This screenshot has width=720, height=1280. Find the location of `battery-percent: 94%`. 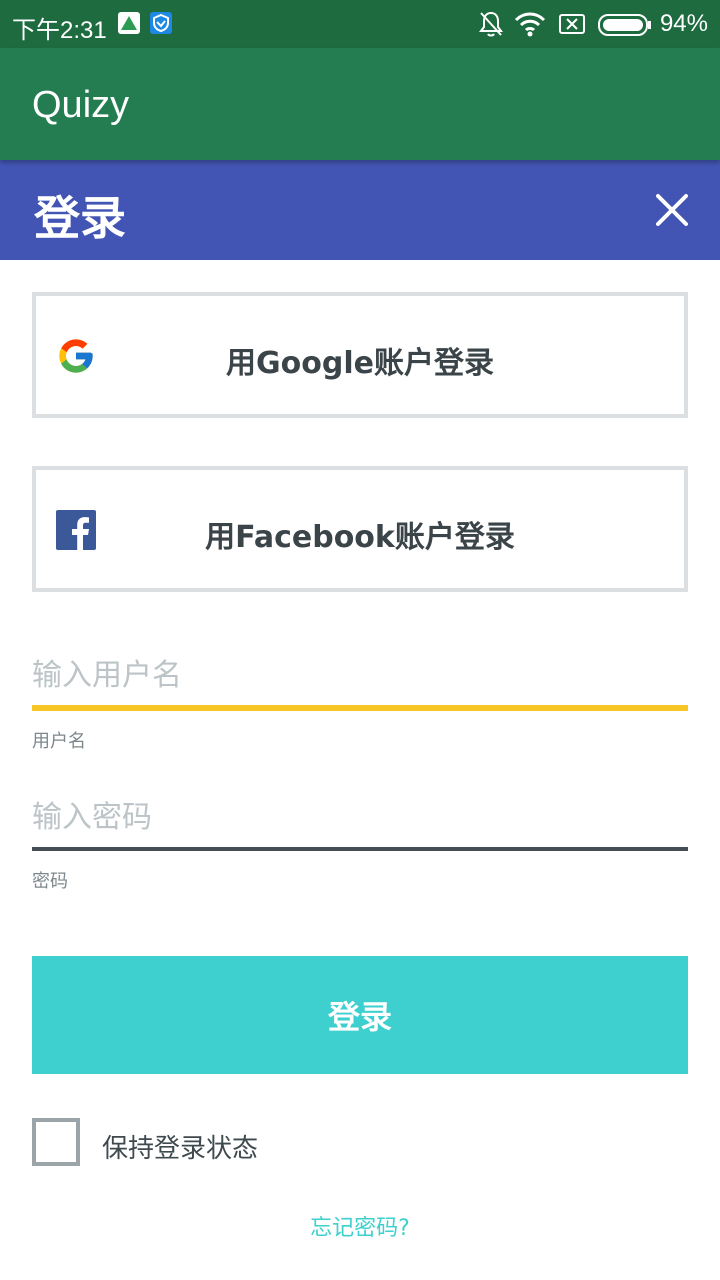

battery-percent: 94% is located at coordinates (683, 23).